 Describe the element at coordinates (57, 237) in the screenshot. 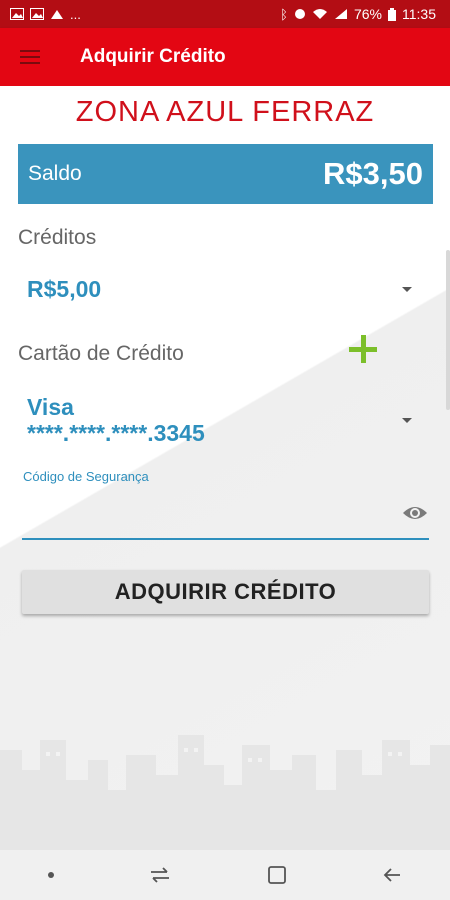

I see `credits-label: Créditos` at that location.